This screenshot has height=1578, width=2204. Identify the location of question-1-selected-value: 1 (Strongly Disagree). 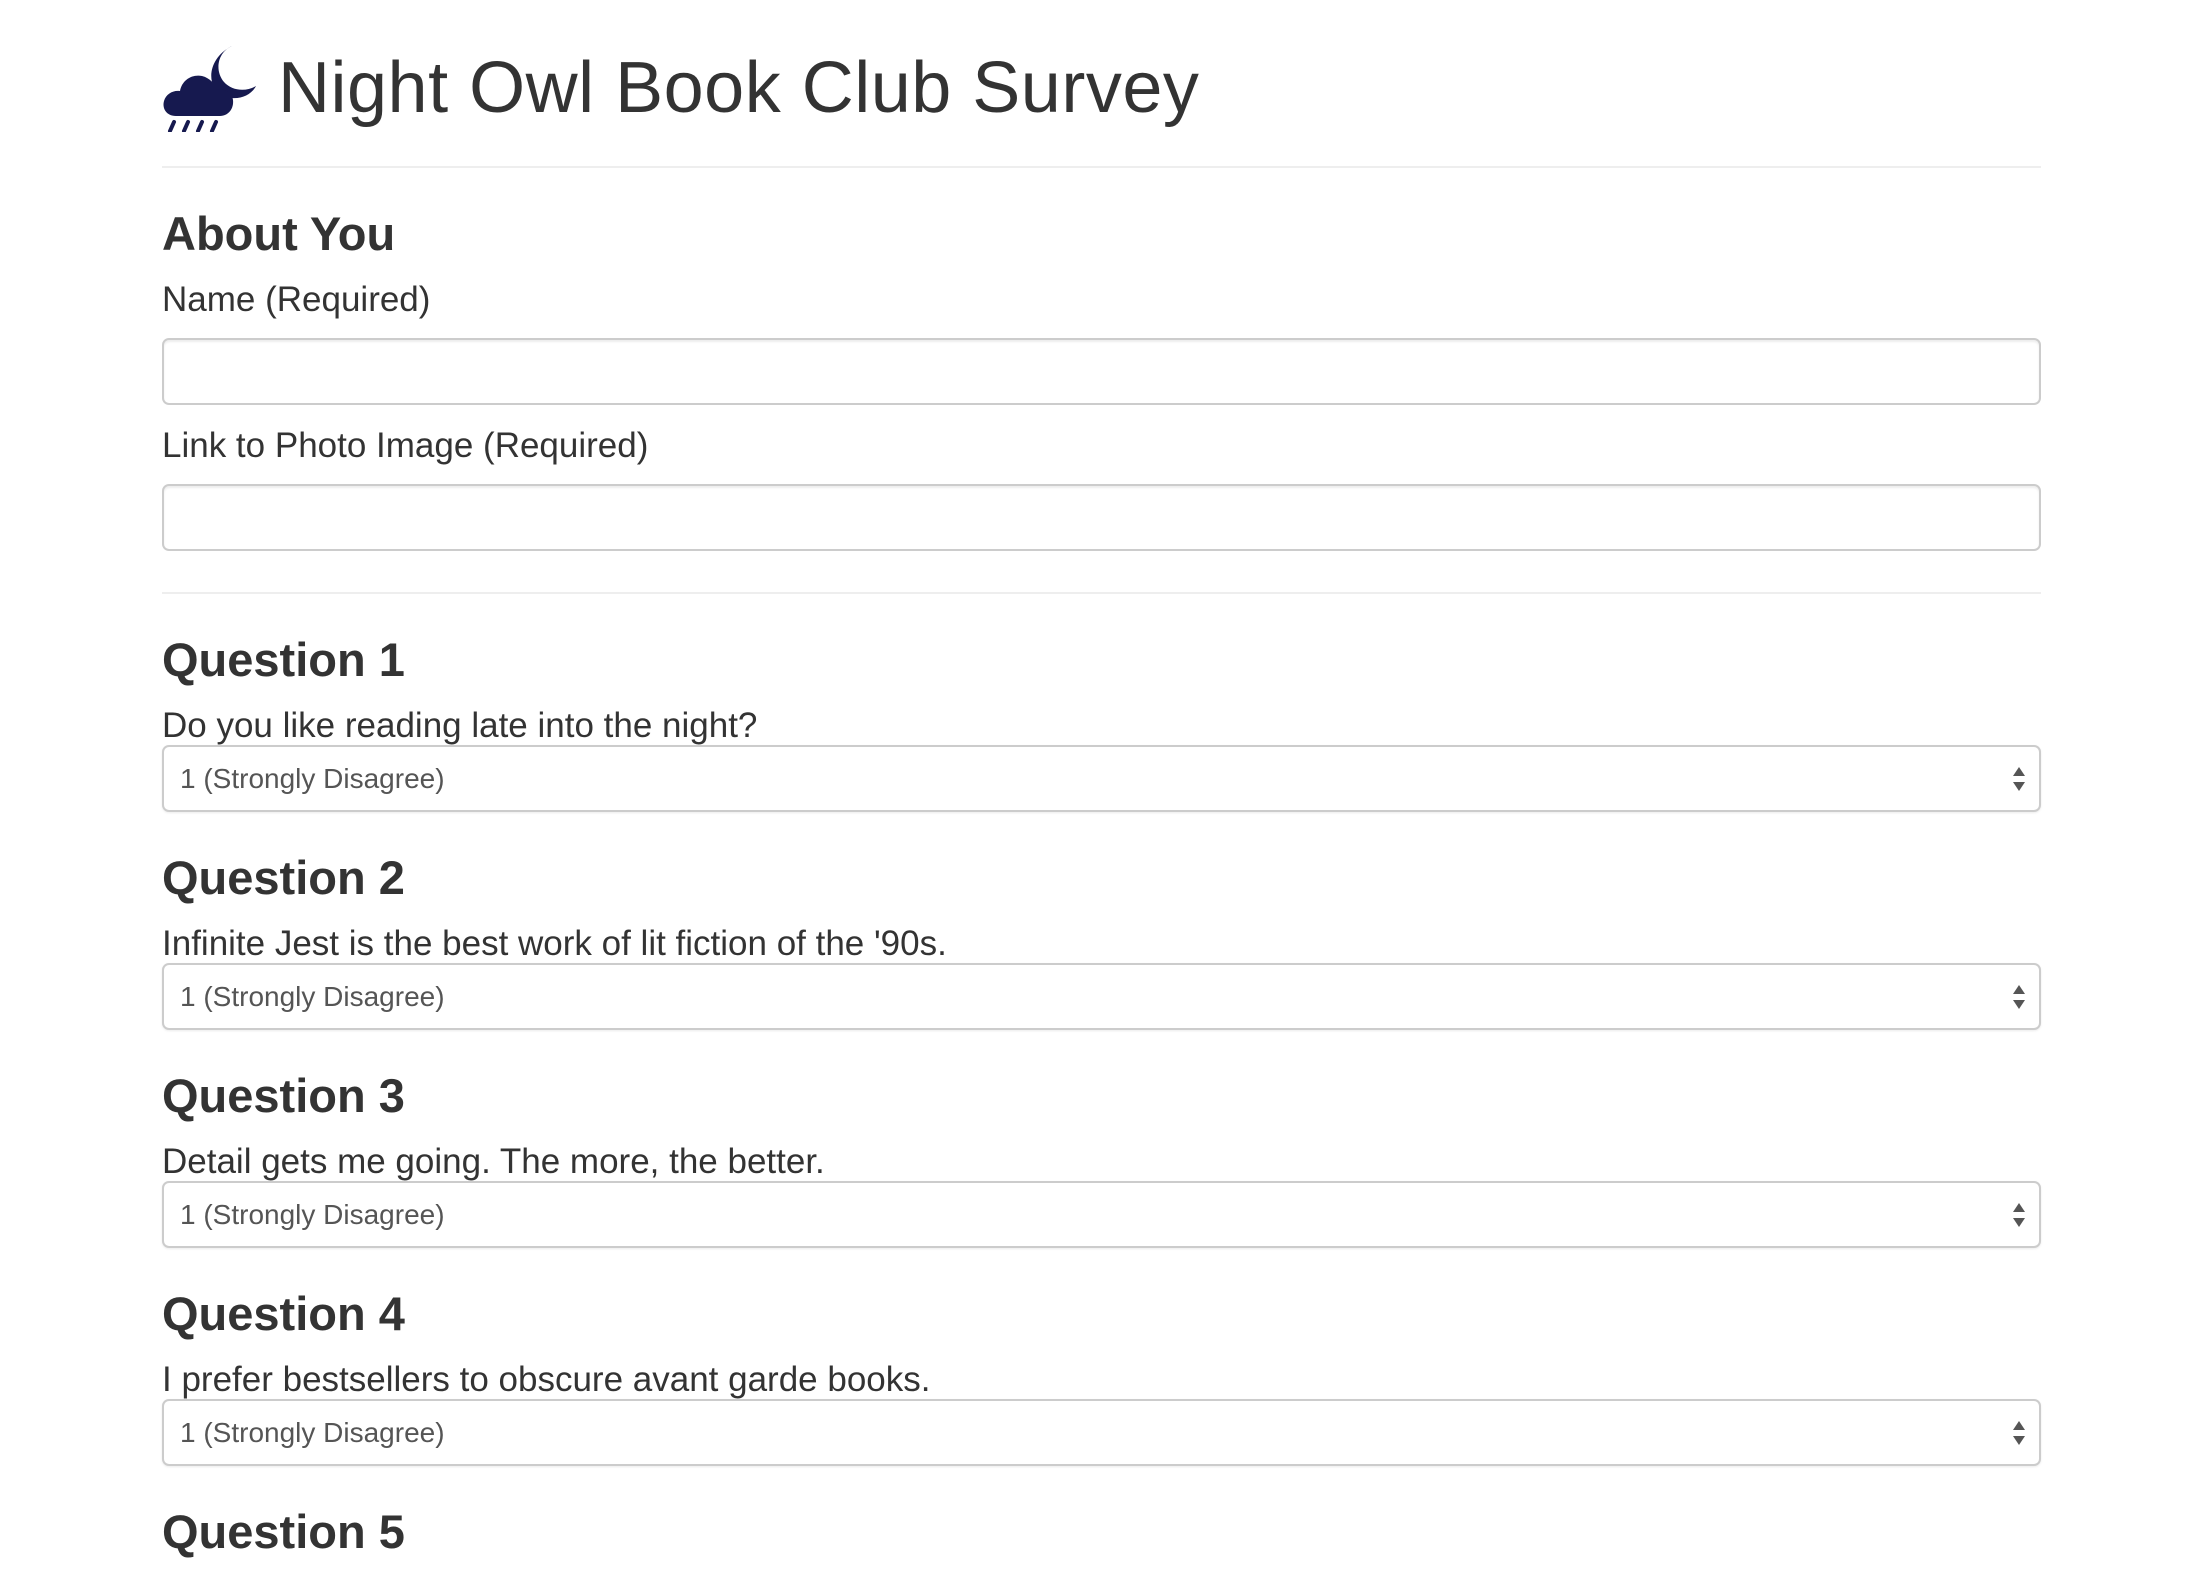
(312, 778).